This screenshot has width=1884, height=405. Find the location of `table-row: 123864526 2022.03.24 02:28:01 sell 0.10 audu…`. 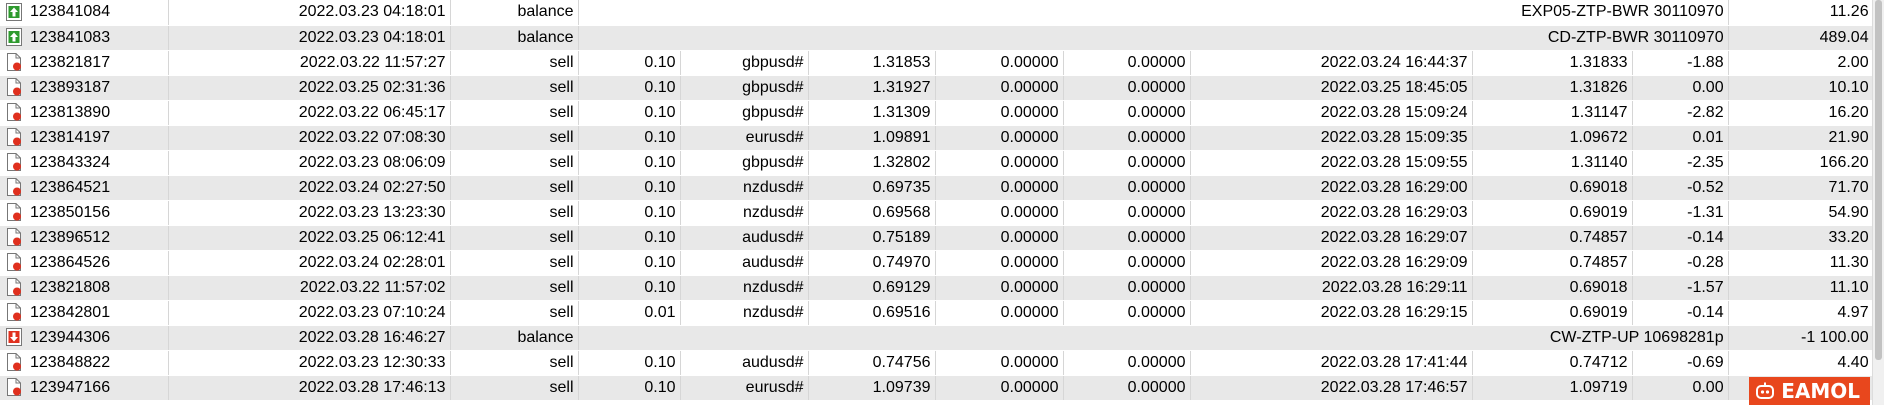

table-row: 123864526 2022.03.24 02:28:01 sell 0.10 audu… is located at coordinates (937, 263).